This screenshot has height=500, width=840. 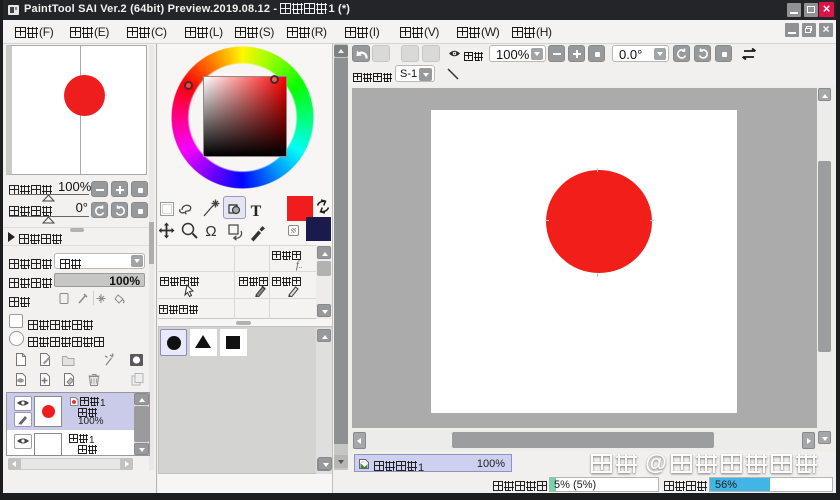 I want to click on svg-text: T, so click(x=256, y=211).